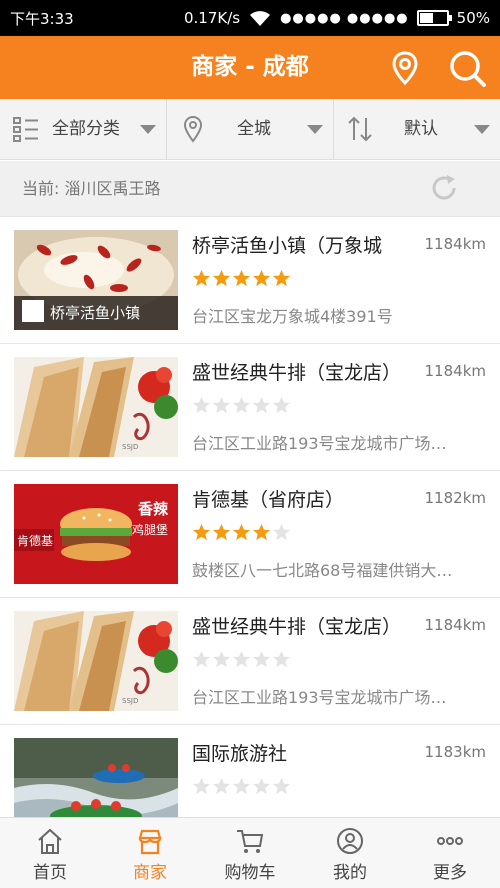  Describe the element at coordinates (153, 509) in the screenshot. I see `svg-text: 香辣` at that location.